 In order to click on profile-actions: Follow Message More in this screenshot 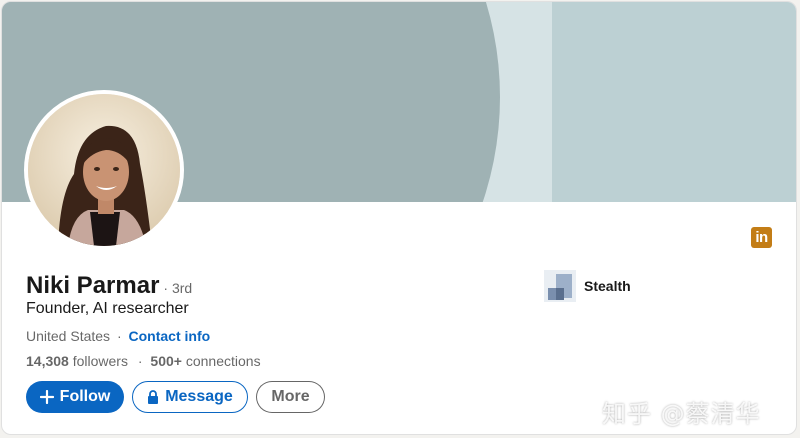, I will do `click(175, 397)`.